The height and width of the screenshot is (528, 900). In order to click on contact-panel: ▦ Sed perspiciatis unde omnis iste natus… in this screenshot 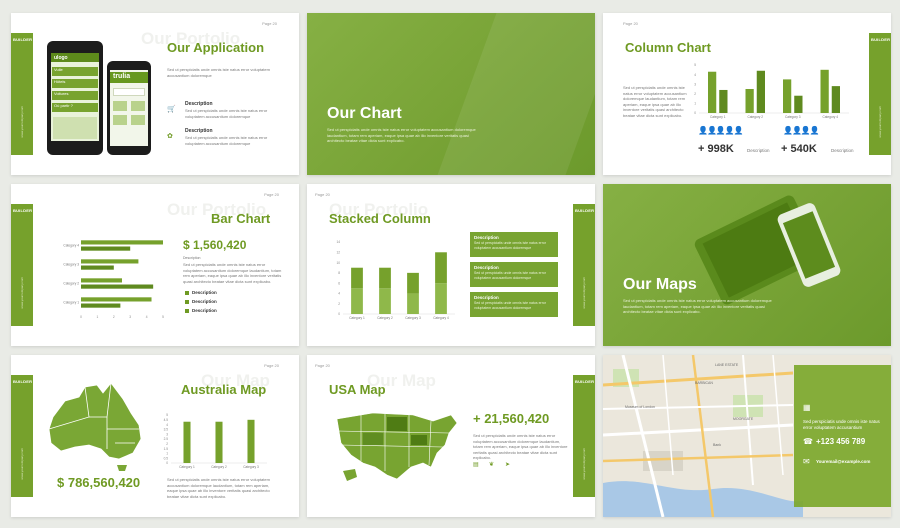, I will do `click(842, 436)`.